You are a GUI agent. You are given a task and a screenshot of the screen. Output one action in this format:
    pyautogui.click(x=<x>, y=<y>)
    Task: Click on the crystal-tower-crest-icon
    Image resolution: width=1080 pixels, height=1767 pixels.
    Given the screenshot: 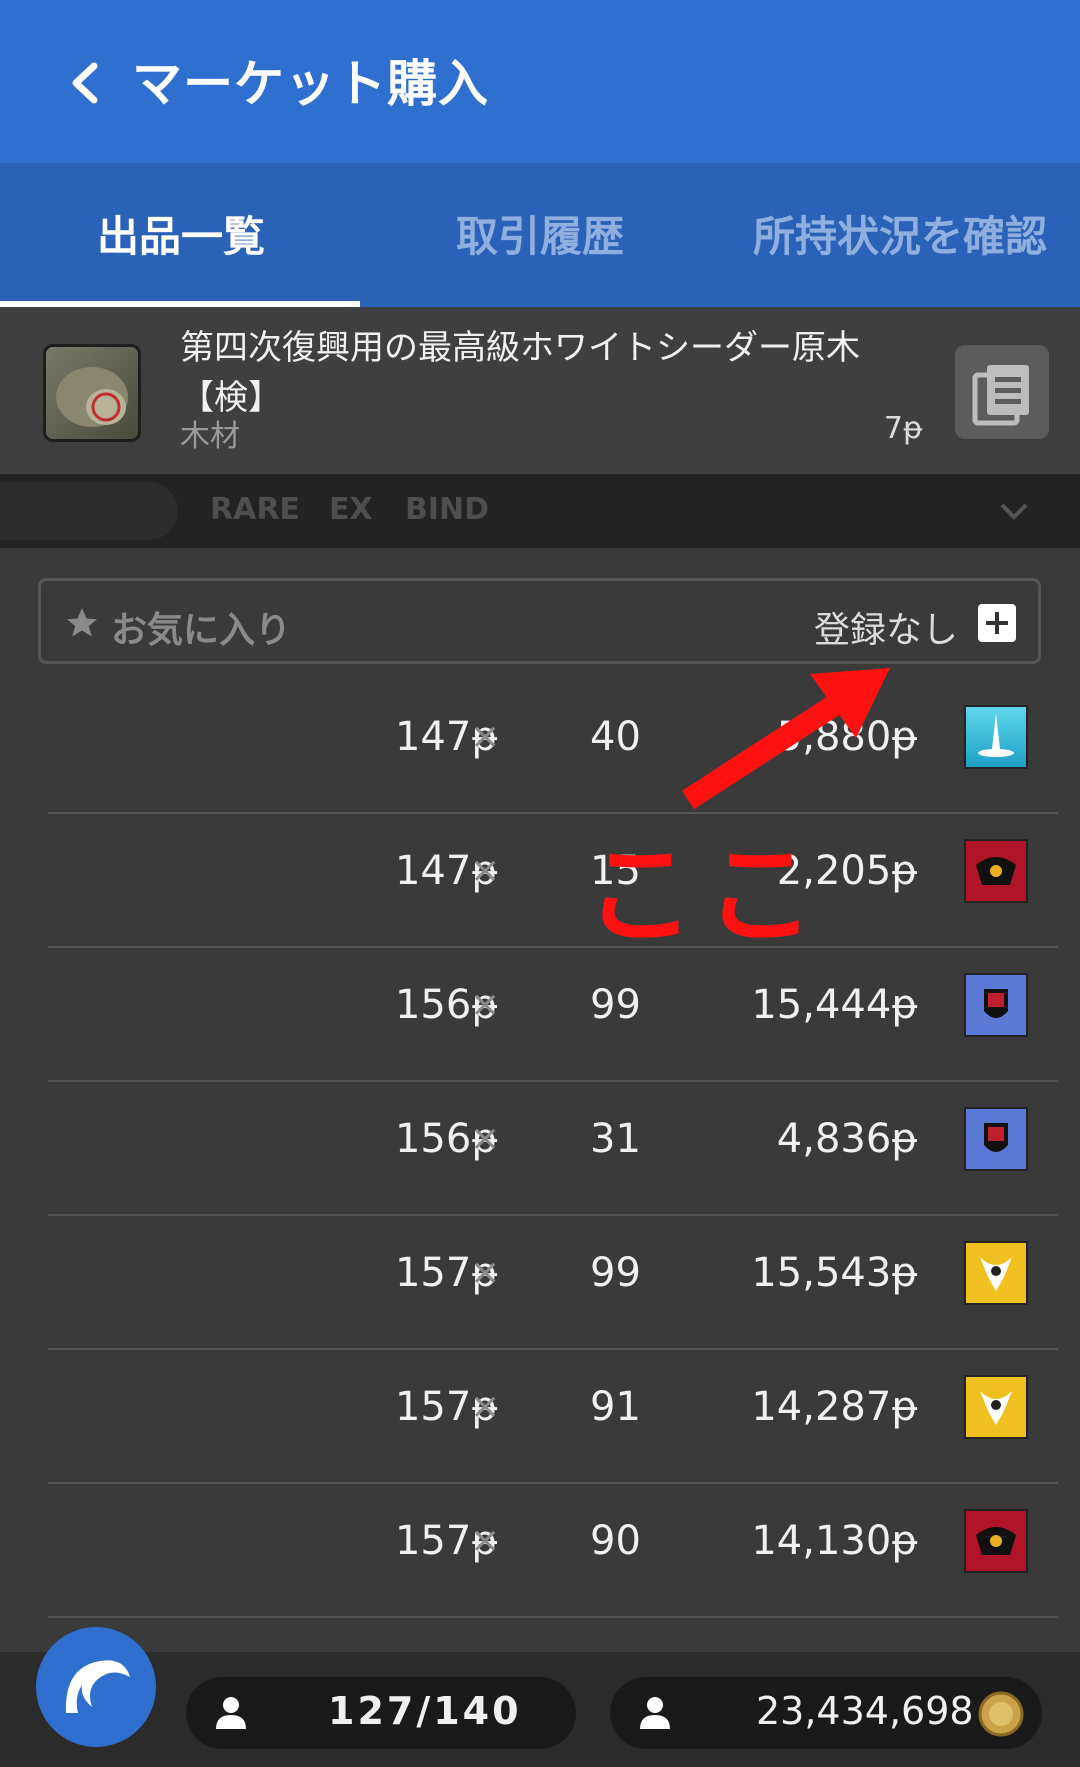 What is the action you would take?
    pyautogui.click(x=996, y=737)
    